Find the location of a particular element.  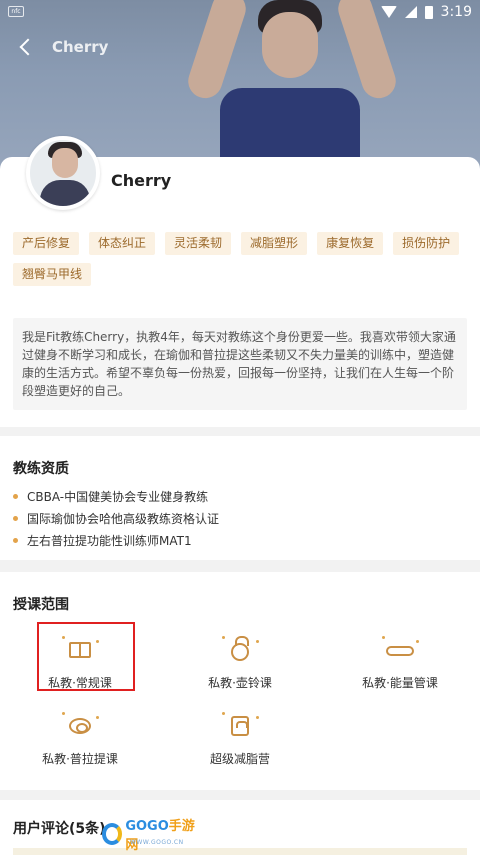

course-energy-tube: 私教·能量管课 is located at coordinates (400, 667).